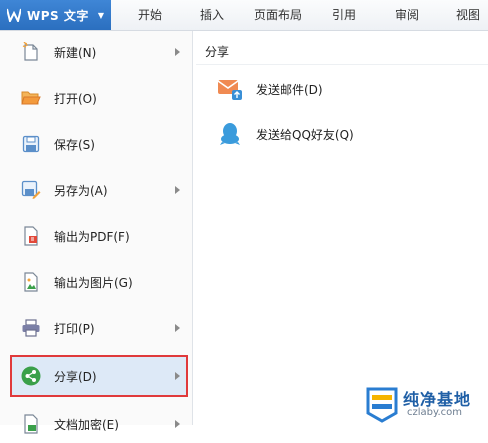  I want to click on watermark-logo: 纯净基地 czlaby.com, so click(424, 402).